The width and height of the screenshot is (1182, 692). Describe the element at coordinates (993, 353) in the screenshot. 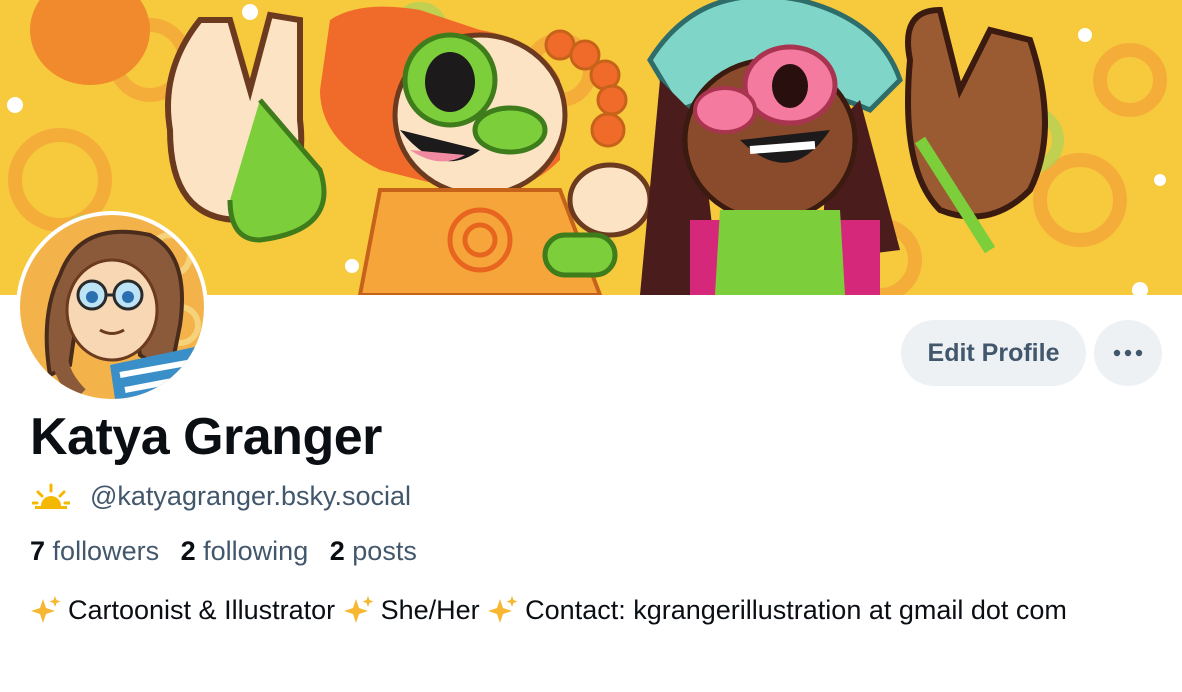

I see `edit-profile-button: Edit Profile` at that location.